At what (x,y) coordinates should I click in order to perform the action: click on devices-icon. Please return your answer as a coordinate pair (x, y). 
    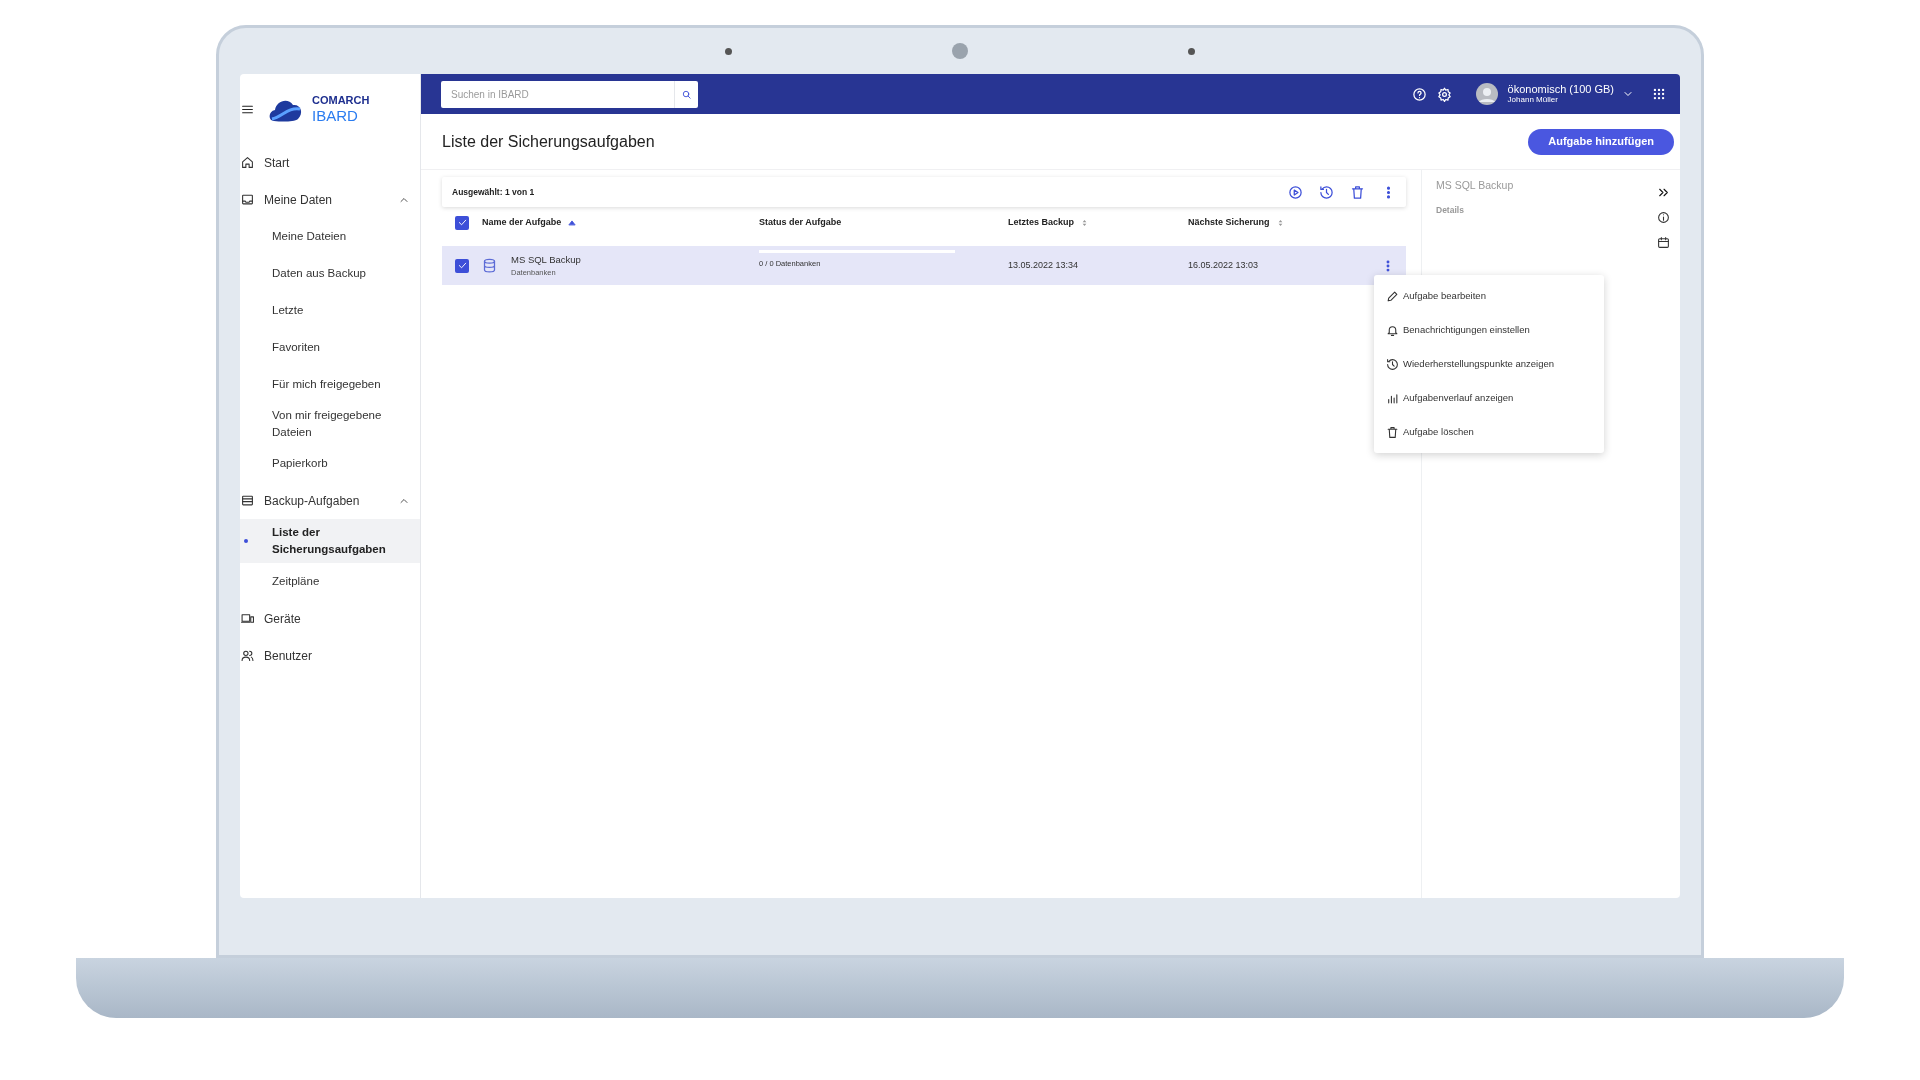
    Looking at the image, I should click on (247, 618).